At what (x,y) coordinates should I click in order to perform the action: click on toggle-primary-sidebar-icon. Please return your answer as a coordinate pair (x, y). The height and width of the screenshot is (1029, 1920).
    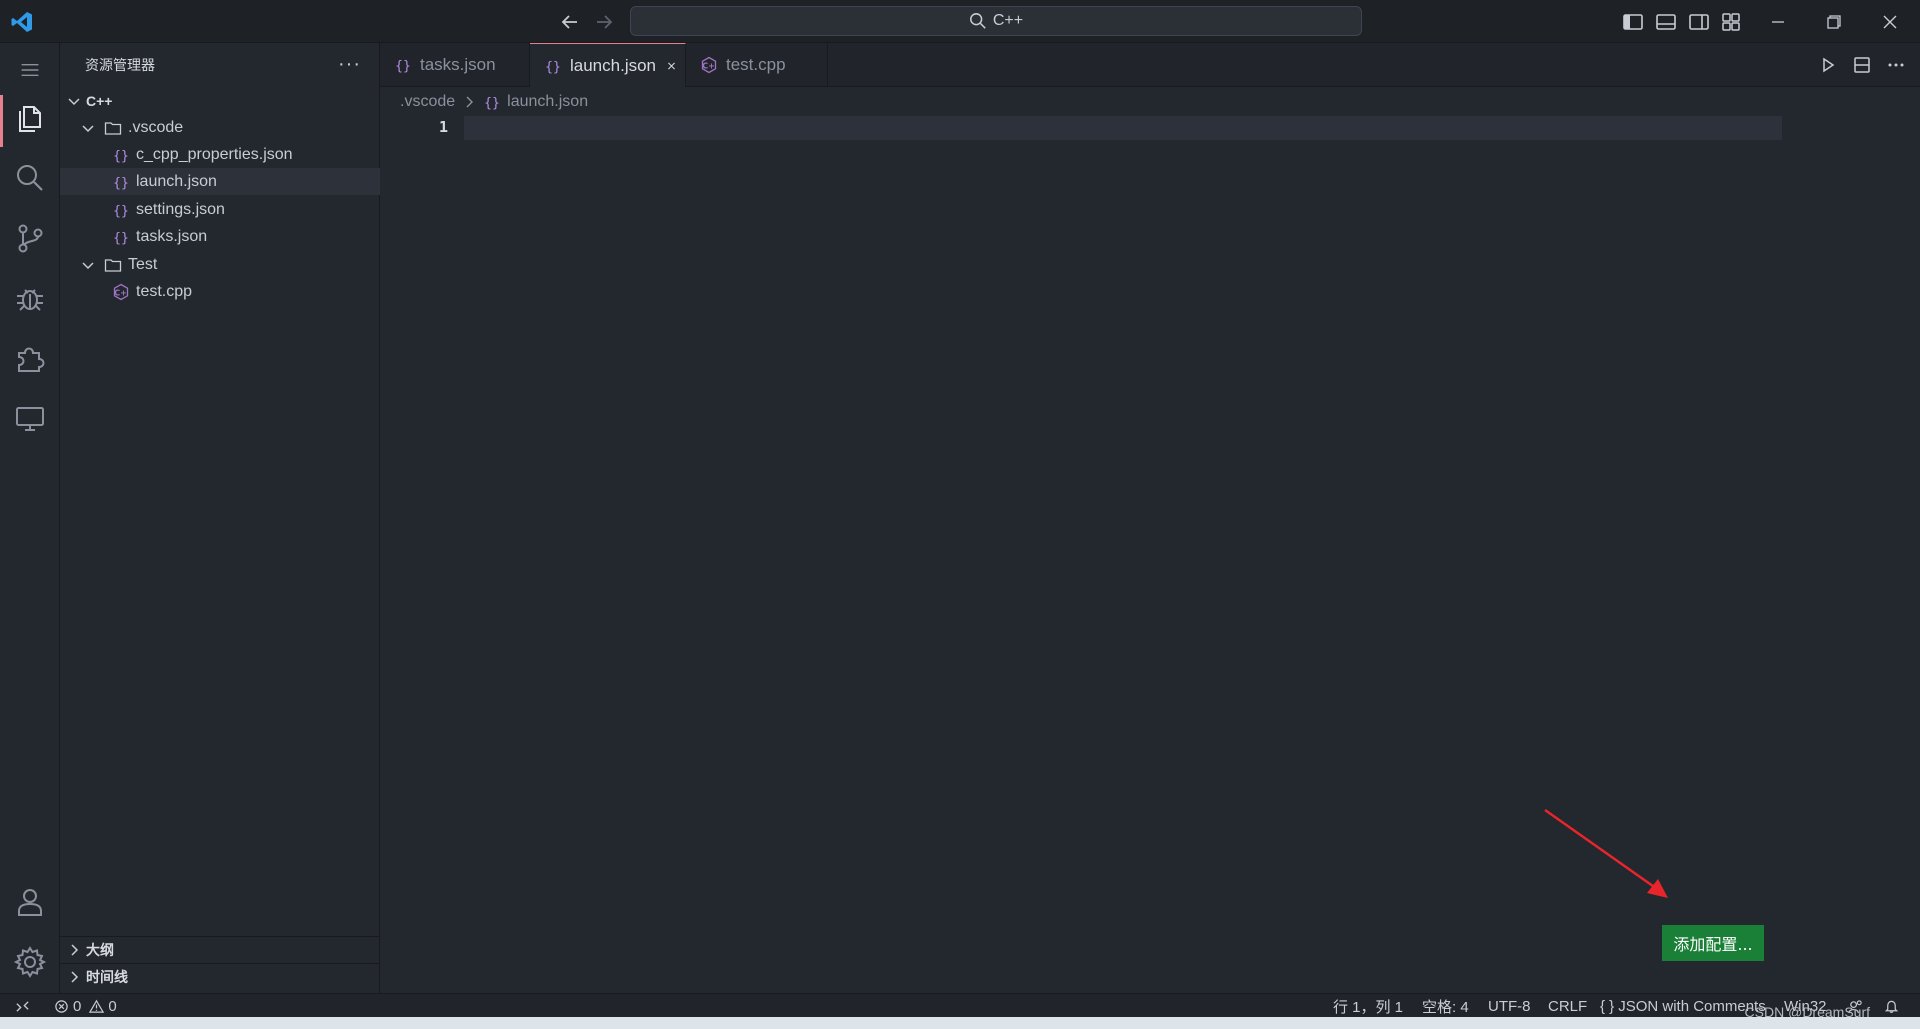
    Looking at the image, I should click on (1633, 22).